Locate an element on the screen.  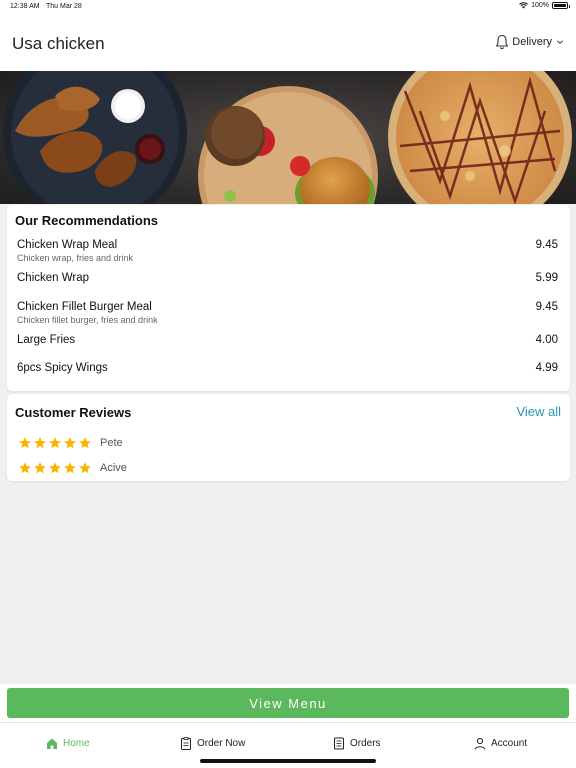
tab-account: Account is located at coordinates (500, 743).